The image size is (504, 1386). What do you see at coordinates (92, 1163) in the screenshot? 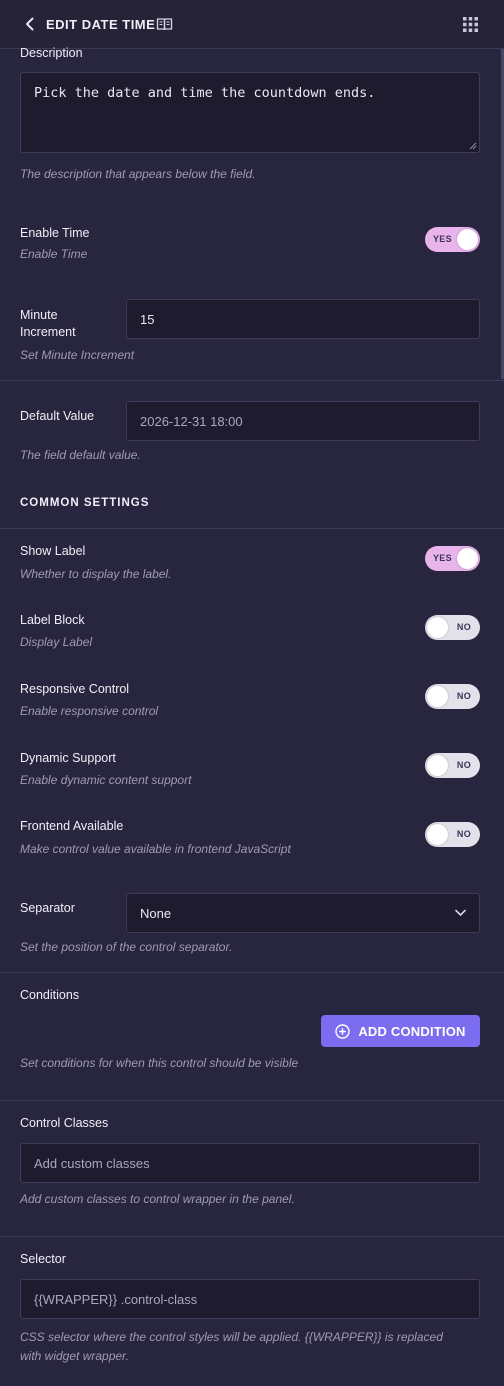
I see `control-classes-placeholder: Add custom classes` at bounding box center [92, 1163].